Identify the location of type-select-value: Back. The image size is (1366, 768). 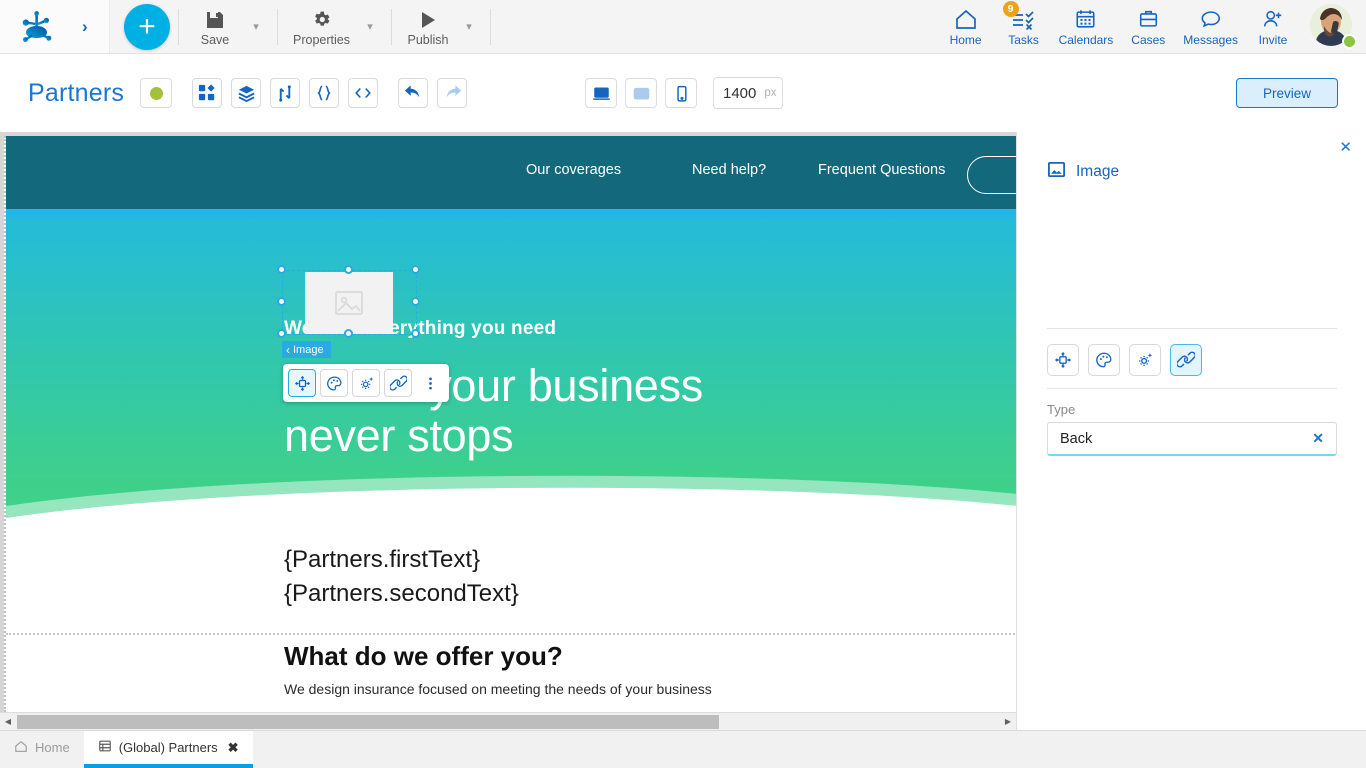
(1076, 438).